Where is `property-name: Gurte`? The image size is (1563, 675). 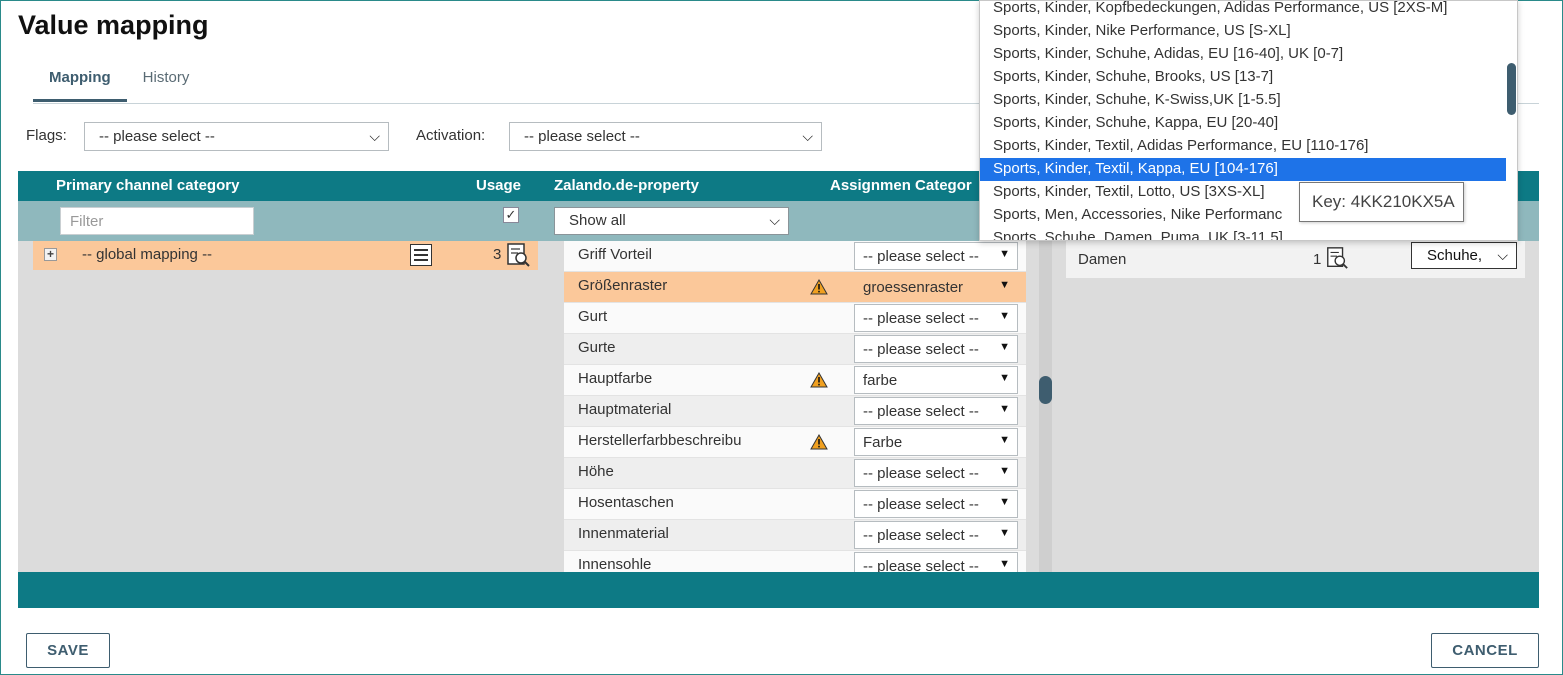
property-name: Gurte is located at coordinates (597, 347).